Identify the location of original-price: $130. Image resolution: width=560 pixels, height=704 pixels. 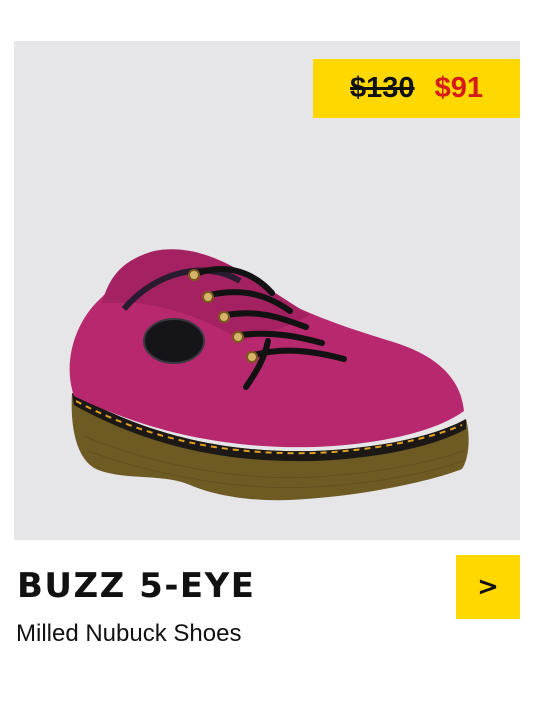
(382, 88).